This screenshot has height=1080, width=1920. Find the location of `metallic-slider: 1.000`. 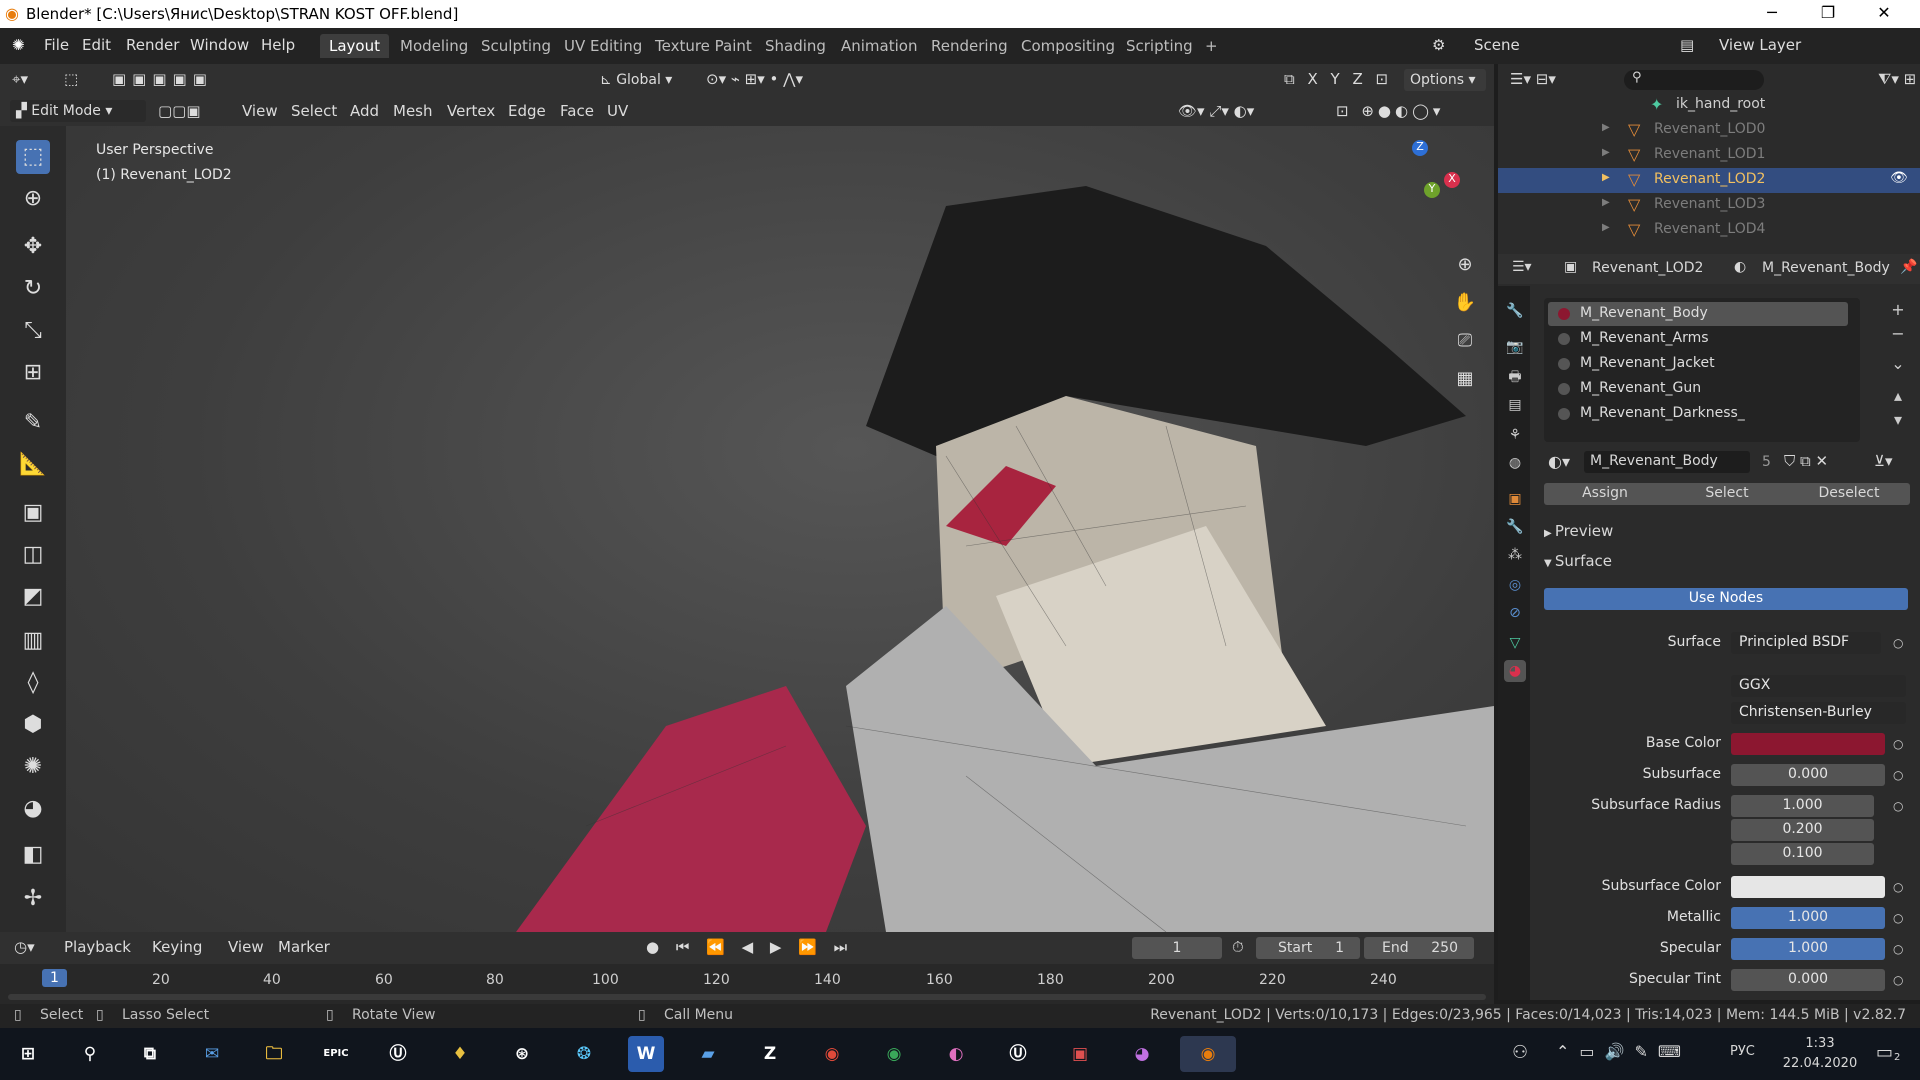

metallic-slider: 1.000 is located at coordinates (1808, 918).